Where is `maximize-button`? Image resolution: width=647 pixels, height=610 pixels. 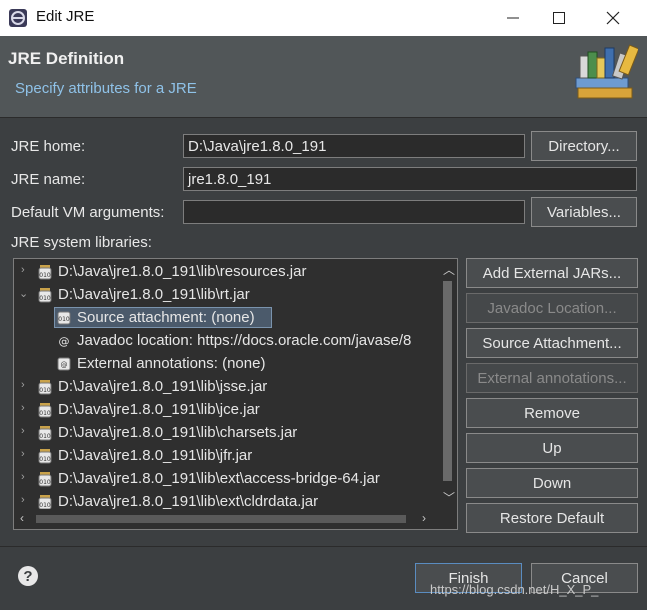 maximize-button is located at coordinates (559, 18).